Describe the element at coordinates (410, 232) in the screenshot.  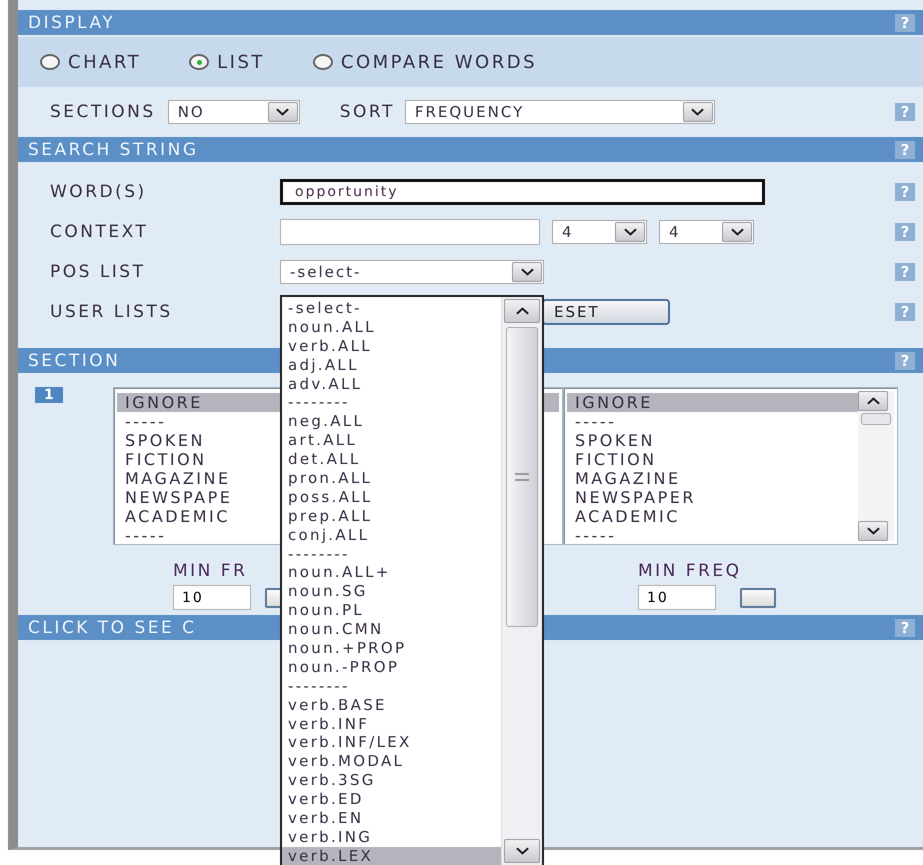
I see `context-input` at that location.